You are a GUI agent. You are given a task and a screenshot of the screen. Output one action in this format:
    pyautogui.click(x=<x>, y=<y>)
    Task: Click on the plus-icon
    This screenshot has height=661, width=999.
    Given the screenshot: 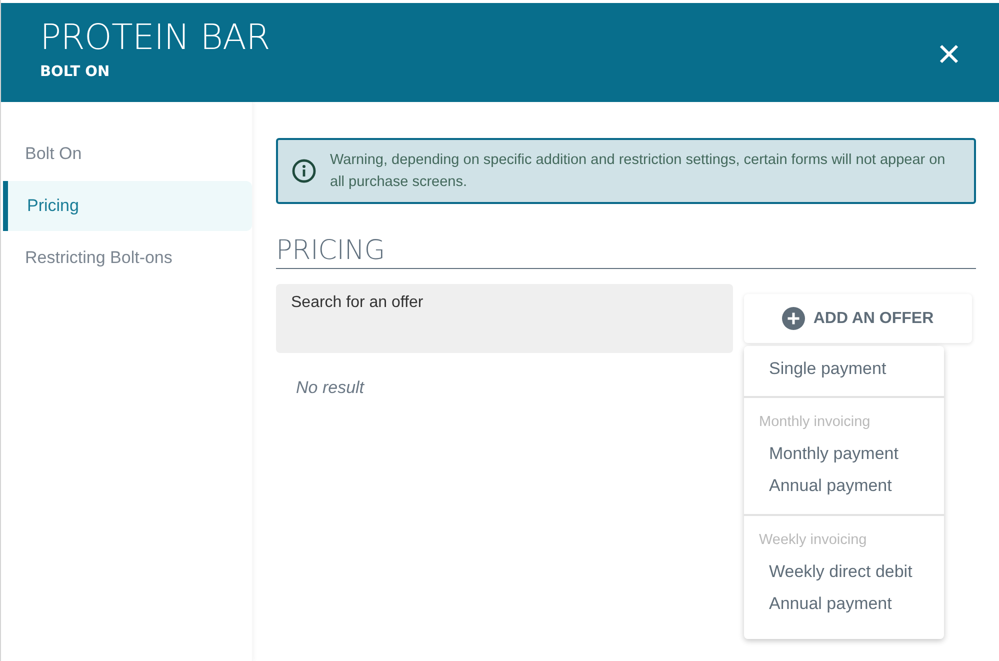 What is the action you would take?
    pyautogui.click(x=794, y=318)
    